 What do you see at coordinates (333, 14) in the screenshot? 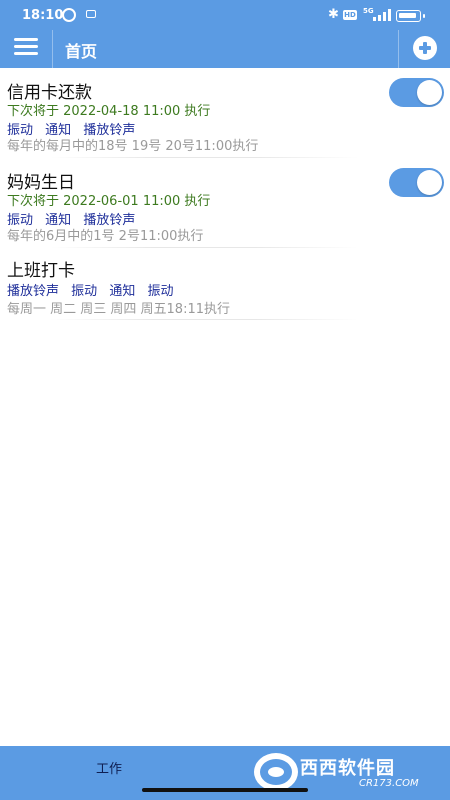
I see `bluetooth-icon: ✱` at bounding box center [333, 14].